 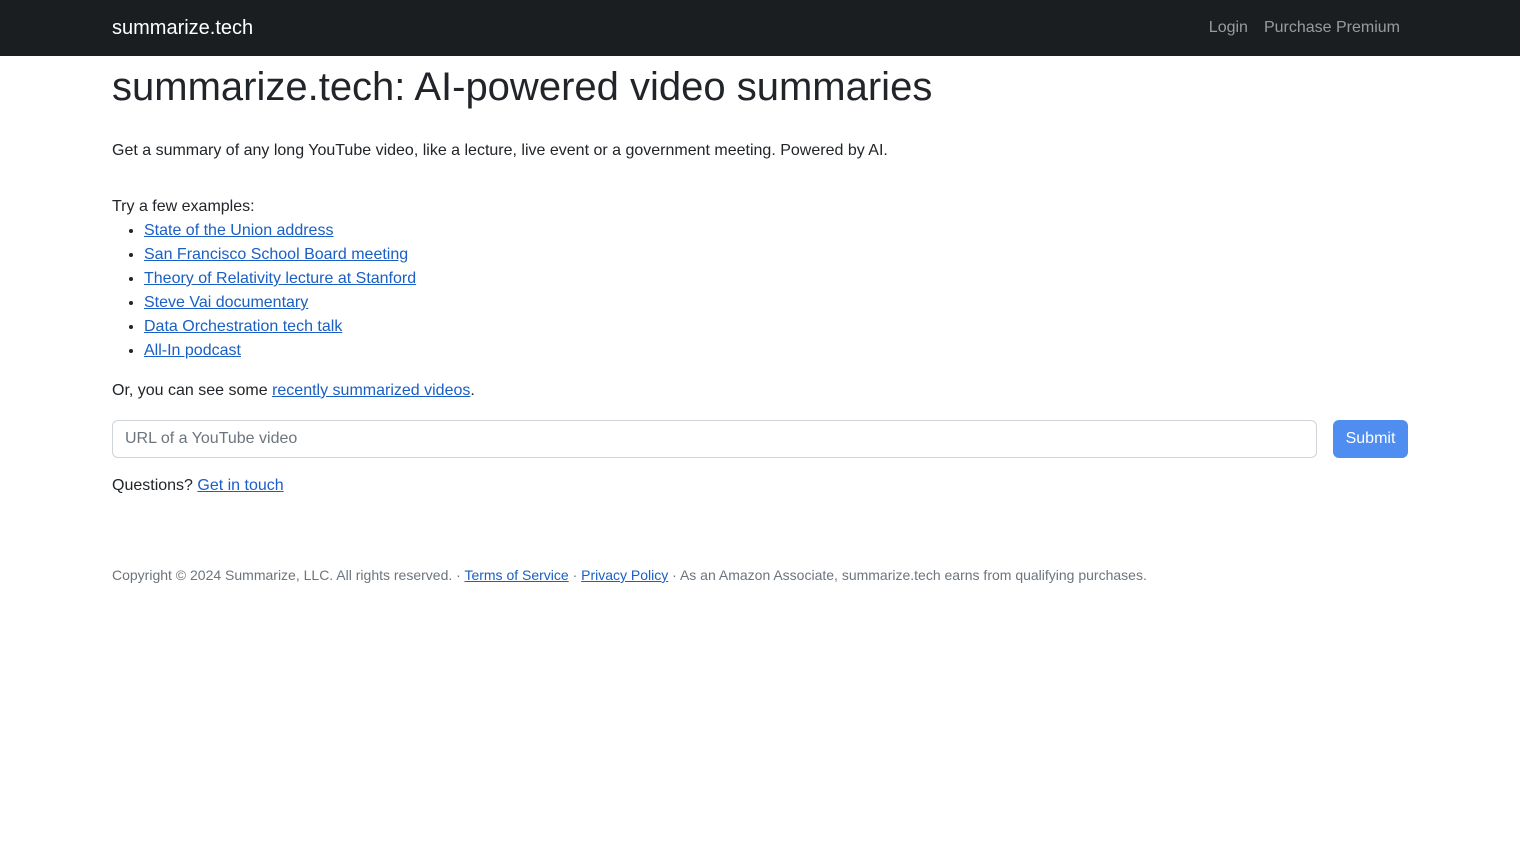 I want to click on get-in-touch-link: Get in touch, so click(x=240, y=485).